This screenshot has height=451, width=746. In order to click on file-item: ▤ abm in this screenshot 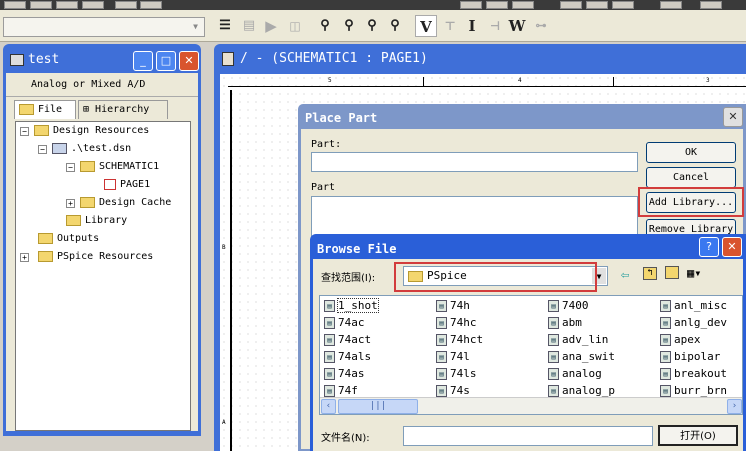, I will do `click(565, 323)`.